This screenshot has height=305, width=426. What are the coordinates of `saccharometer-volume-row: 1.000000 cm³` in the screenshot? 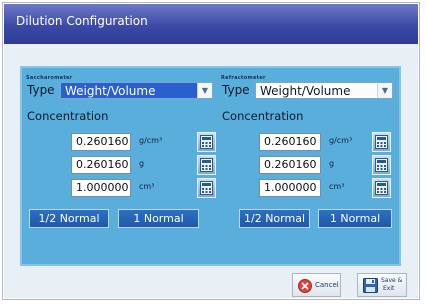 It's located at (143, 188).